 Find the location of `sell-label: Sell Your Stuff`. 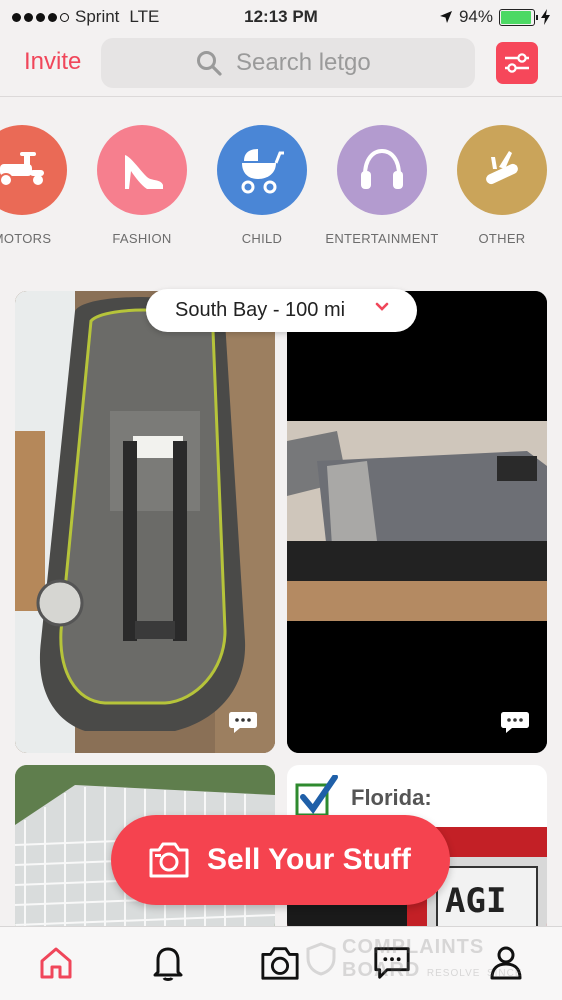

sell-label: Sell Your Stuff is located at coordinates (309, 859).